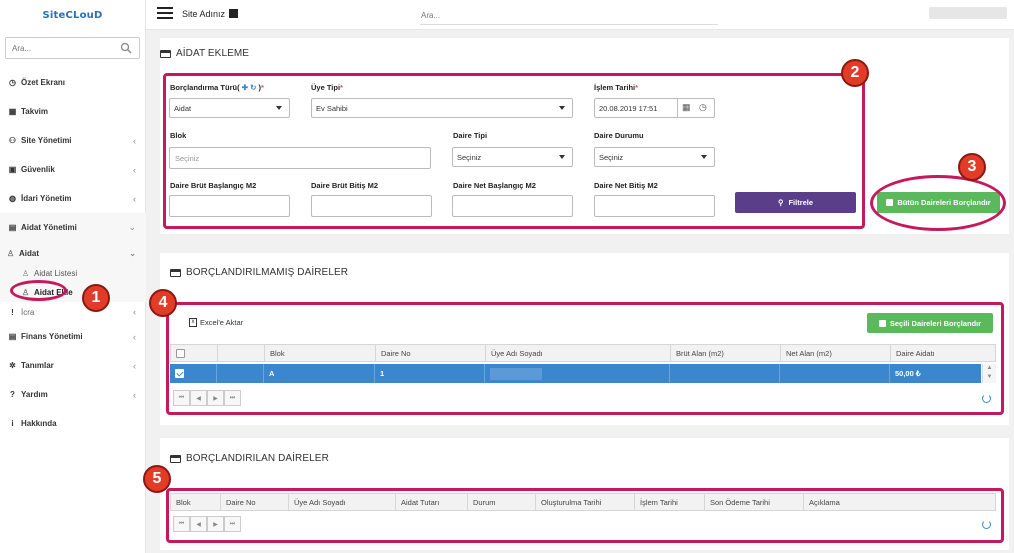 The image size is (1014, 553). Describe the element at coordinates (34, 394) in the screenshot. I see `sidebar-item-label: Yardım` at that location.